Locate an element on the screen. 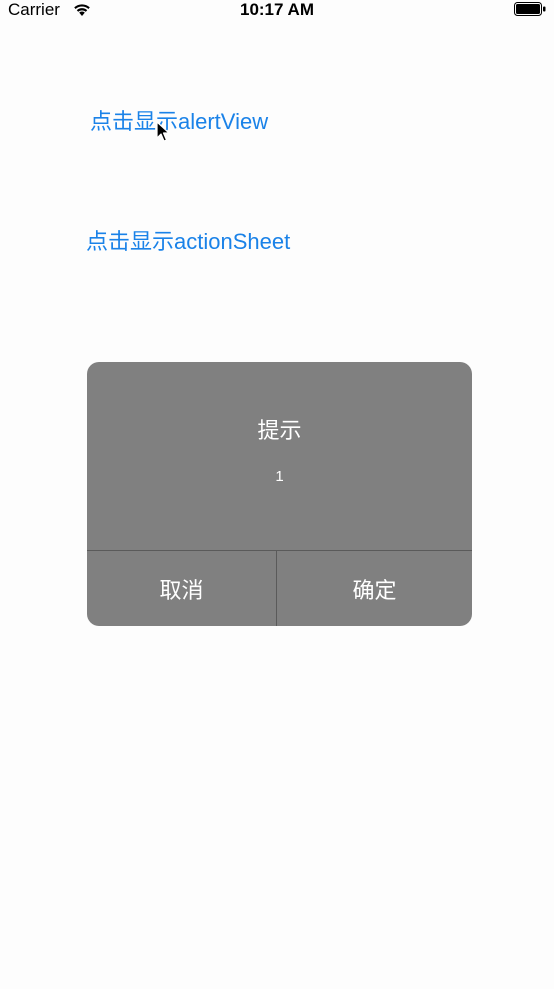 This screenshot has height=989, width=554. cancel-button: 取消 is located at coordinates (181, 588).